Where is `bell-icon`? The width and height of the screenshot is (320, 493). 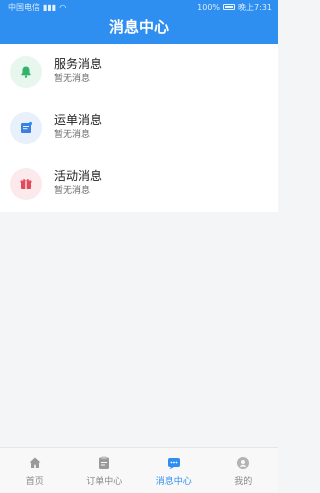 bell-icon is located at coordinates (26, 72).